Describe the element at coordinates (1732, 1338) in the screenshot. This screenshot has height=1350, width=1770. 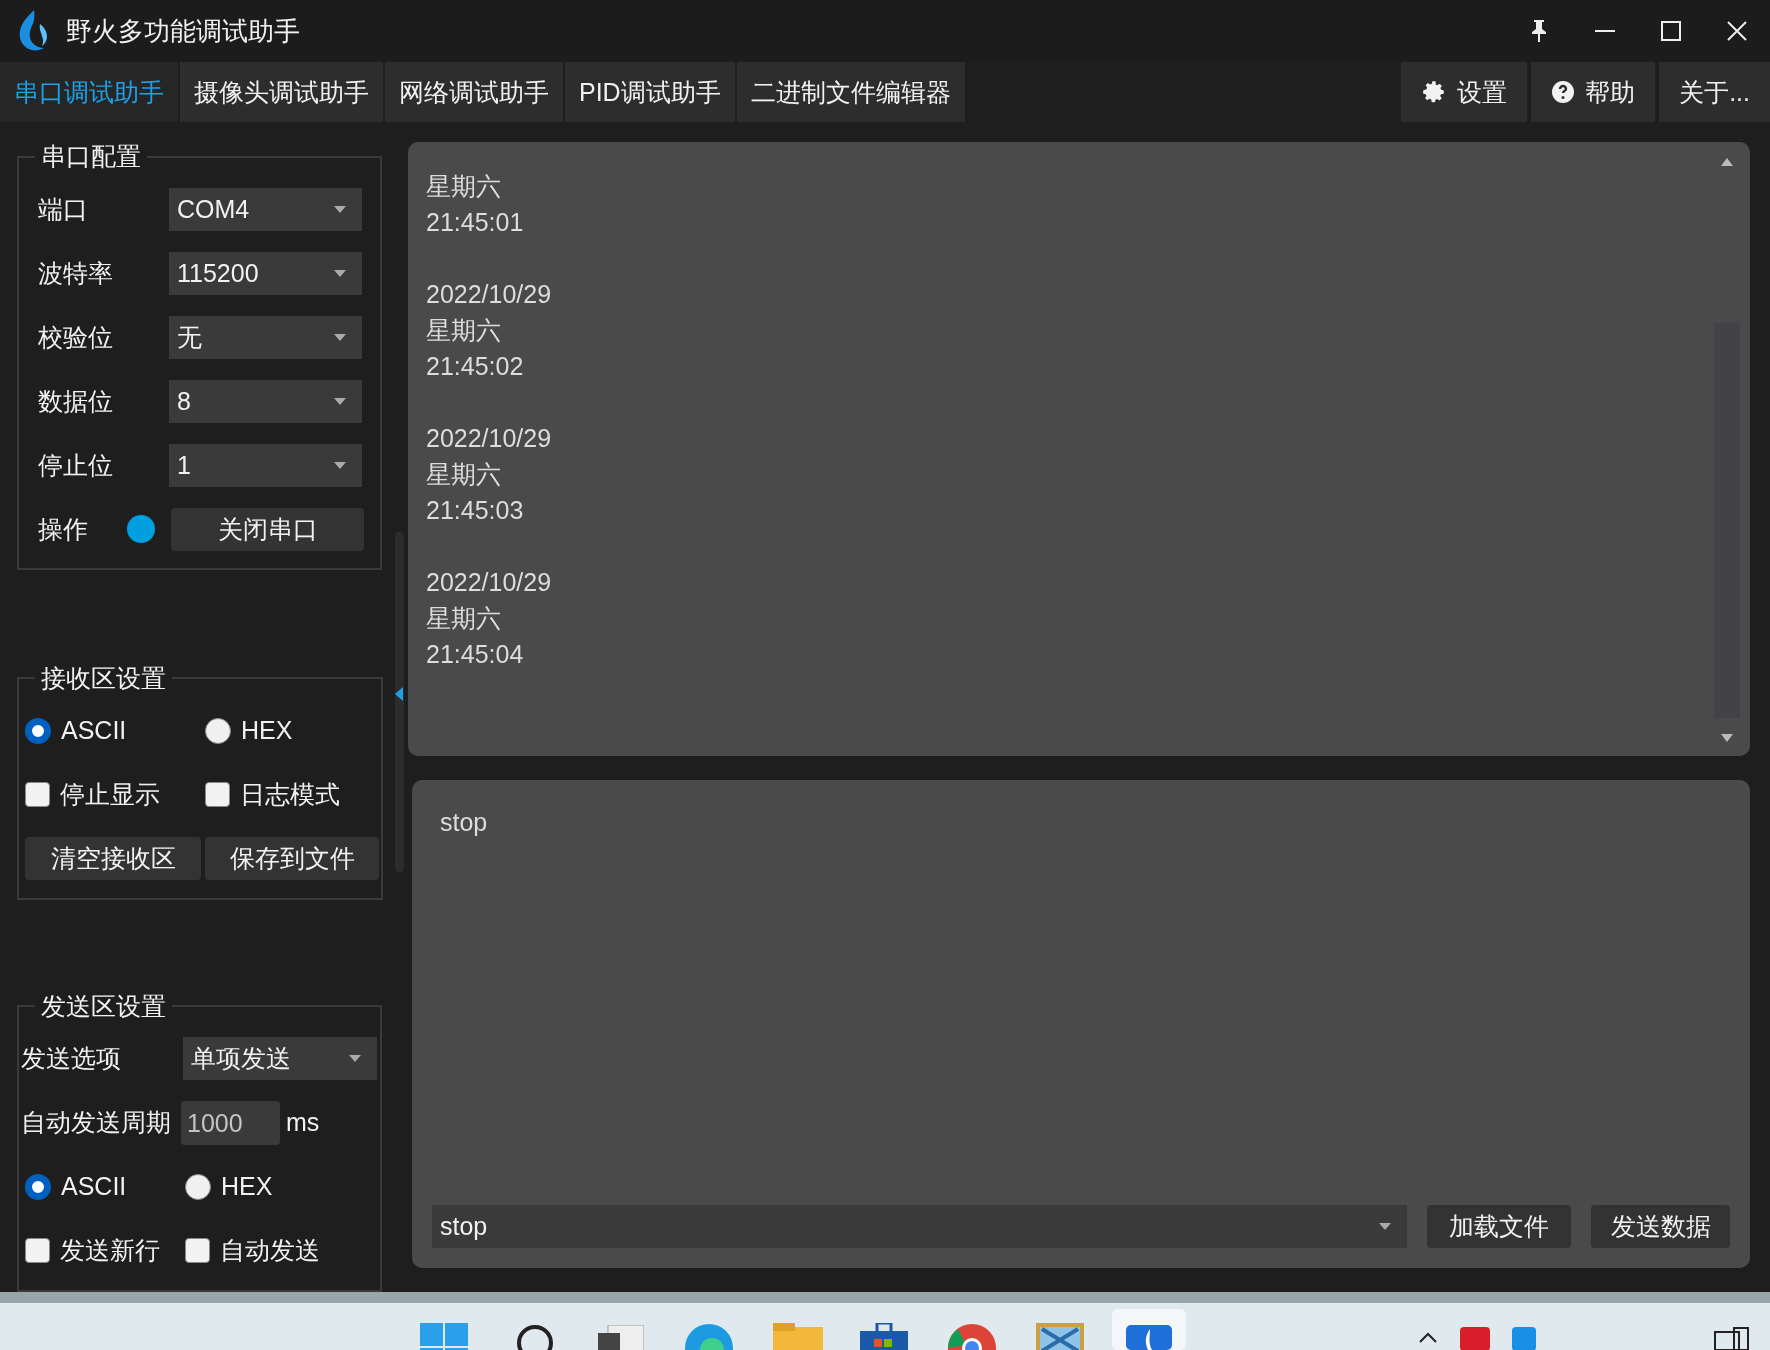
I see `display-icon` at that location.